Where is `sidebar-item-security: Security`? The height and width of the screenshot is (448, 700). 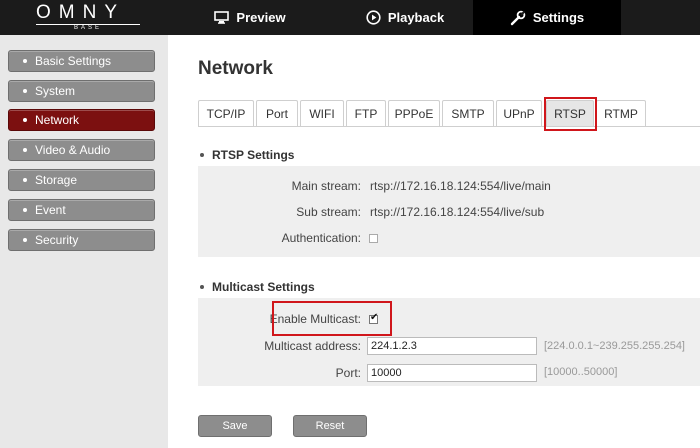
sidebar-item-security: Security is located at coordinates (81, 240).